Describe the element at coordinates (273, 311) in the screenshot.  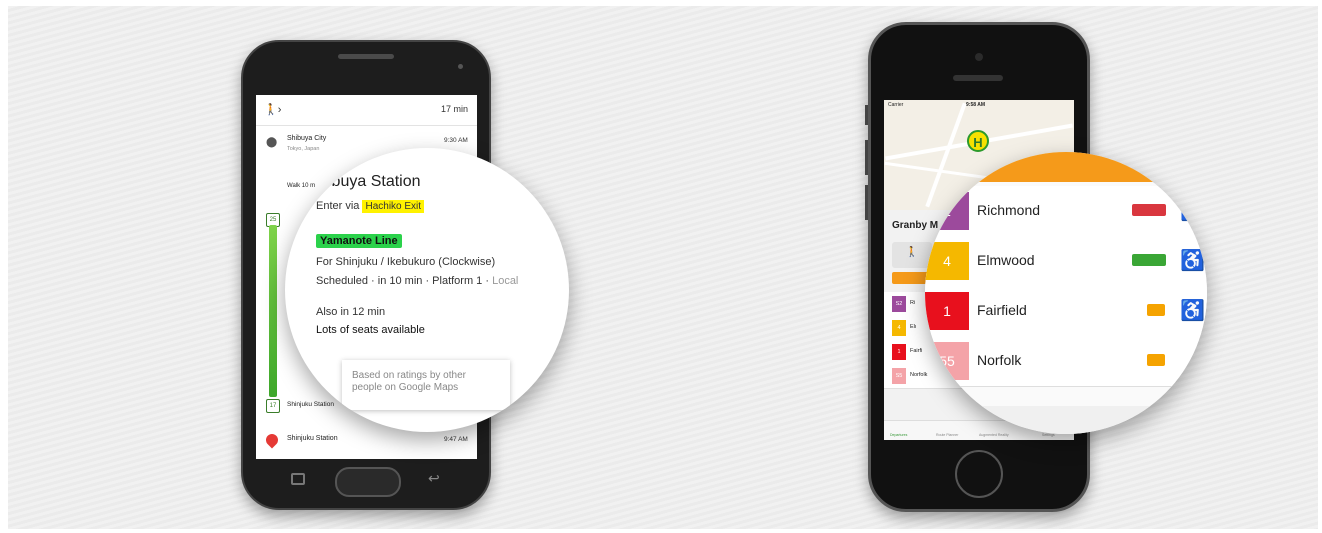
I see `route-line` at that location.